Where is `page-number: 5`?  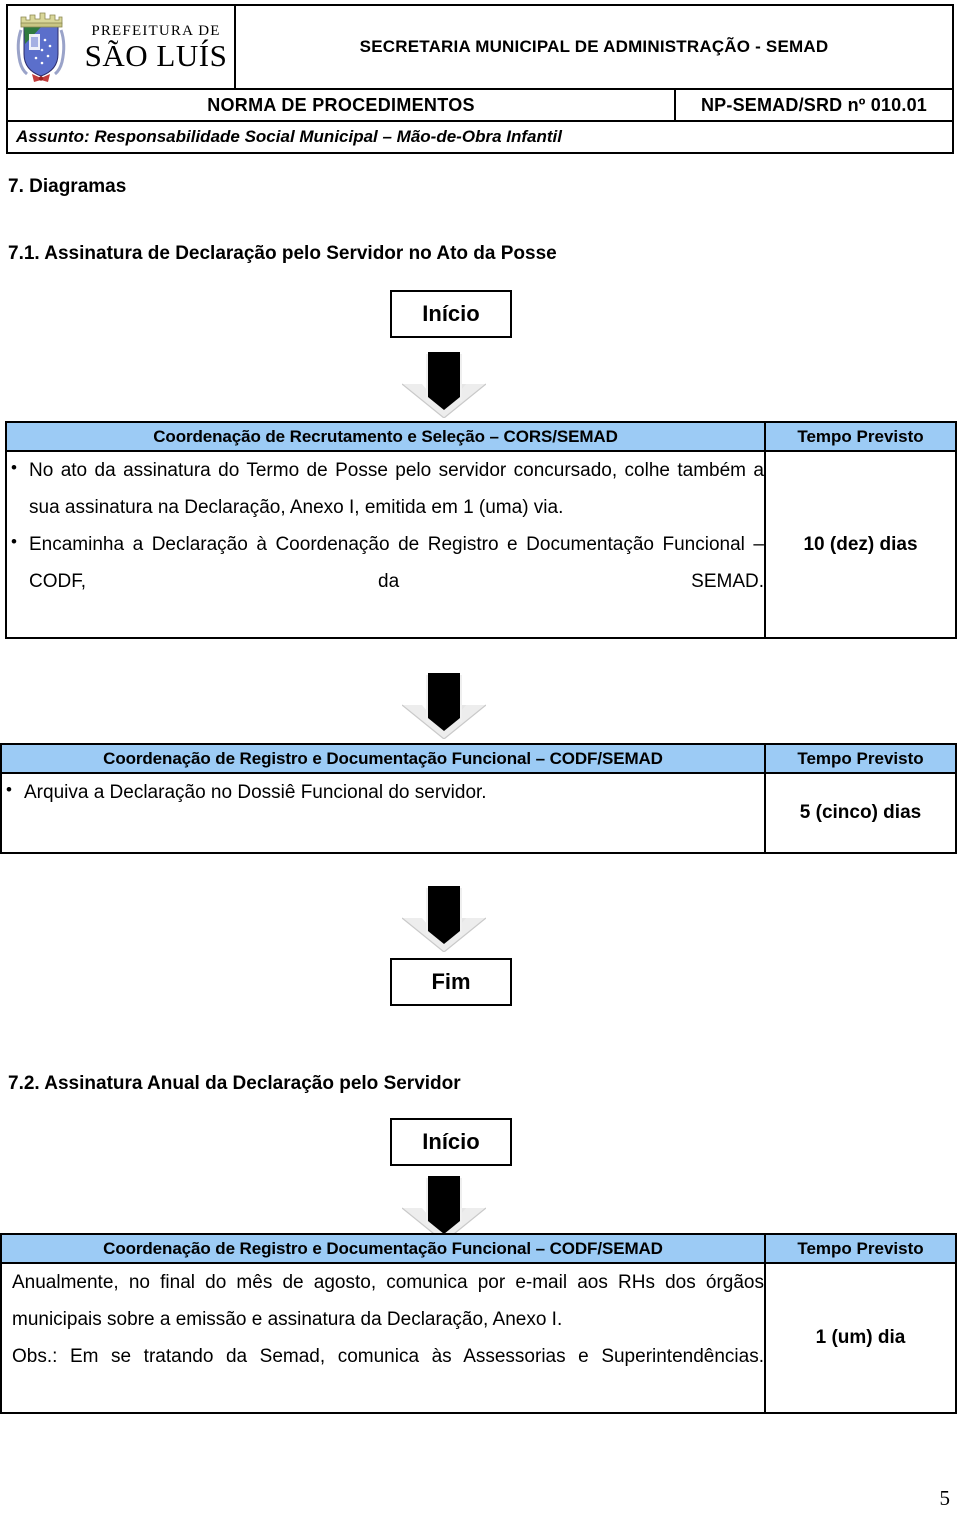
page-number: 5 is located at coordinates (945, 1498).